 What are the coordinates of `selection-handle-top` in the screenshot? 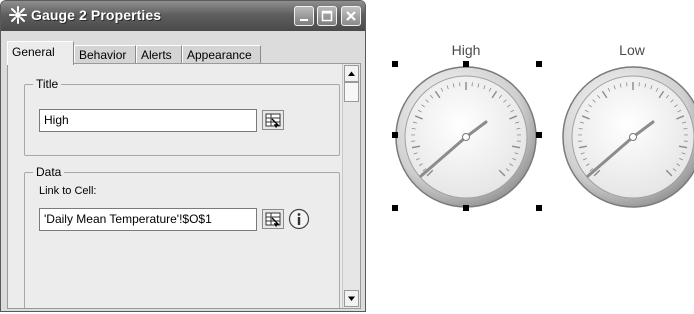 It's located at (466, 64).